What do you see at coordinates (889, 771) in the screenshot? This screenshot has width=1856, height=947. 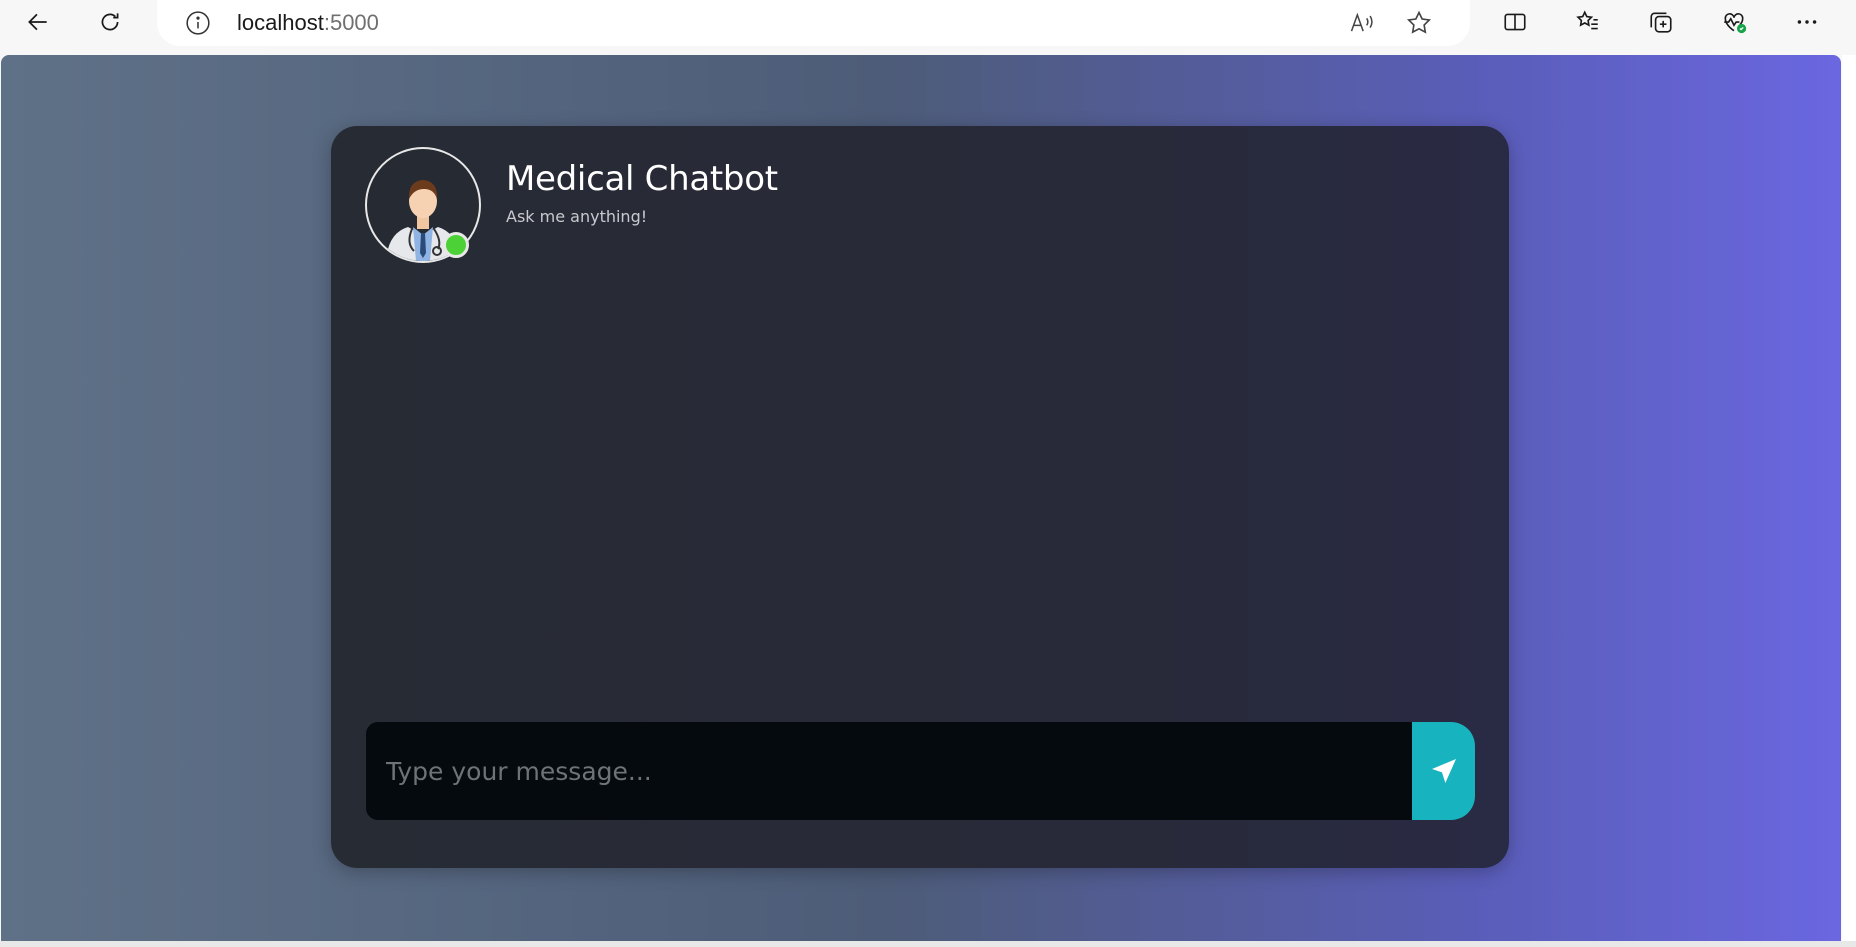 I see `message-input` at bounding box center [889, 771].